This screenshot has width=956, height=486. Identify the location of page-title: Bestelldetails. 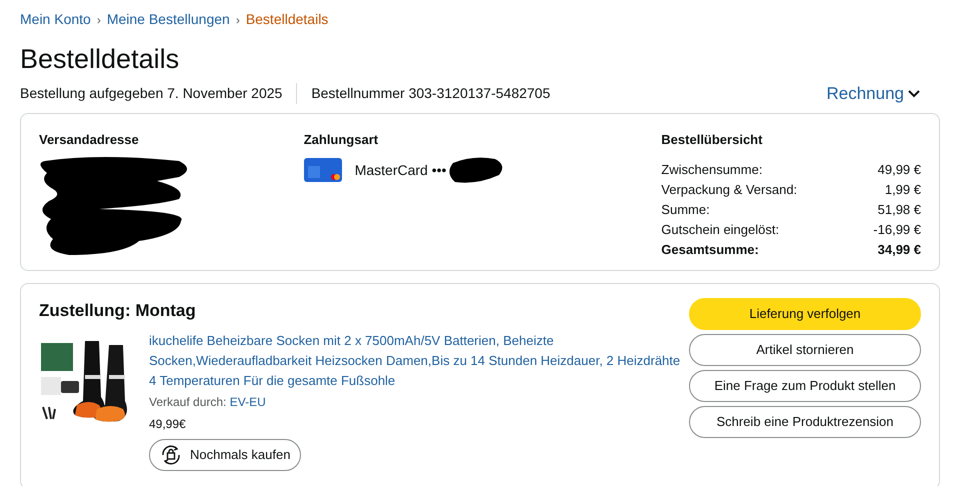
(100, 59).